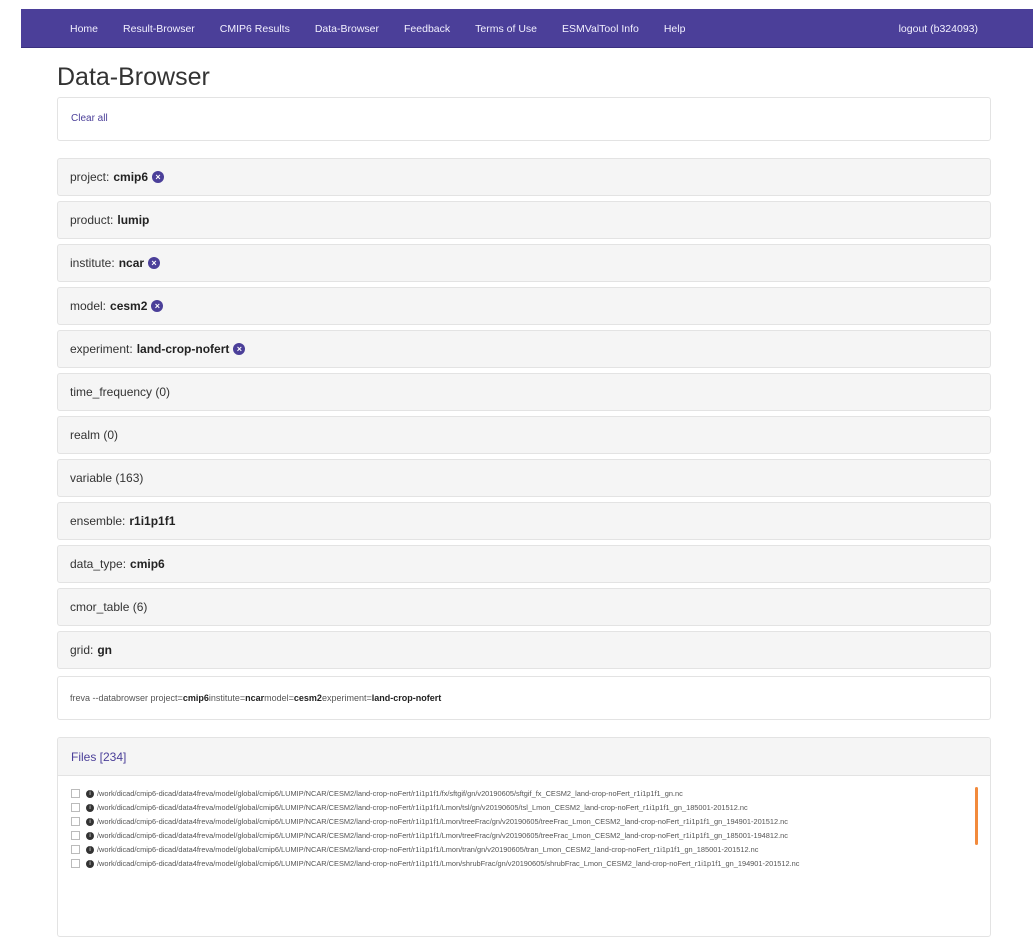 This screenshot has width=1033, height=937. What do you see at coordinates (938, 28) in the screenshot?
I see `logout-link: logout (b324093)` at bounding box center [938, 28].